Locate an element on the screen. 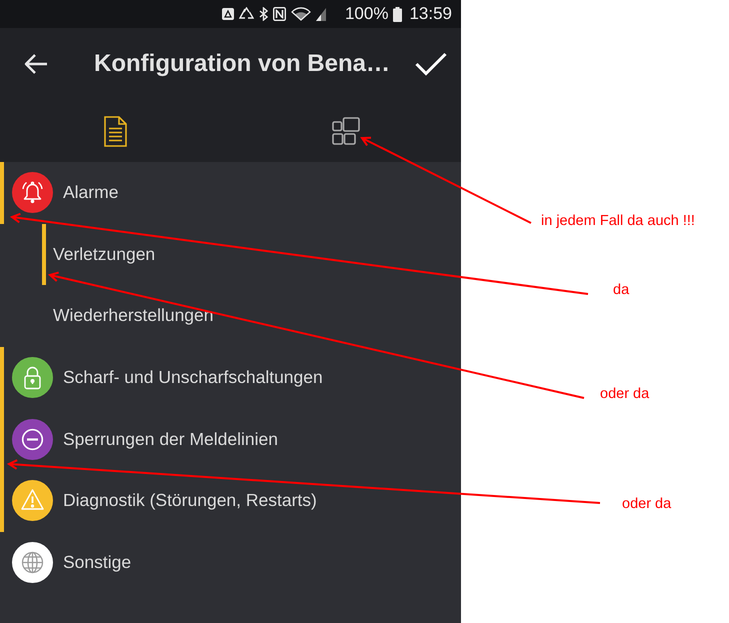  category-label: Sonstige is located at coordinates (97, 562).